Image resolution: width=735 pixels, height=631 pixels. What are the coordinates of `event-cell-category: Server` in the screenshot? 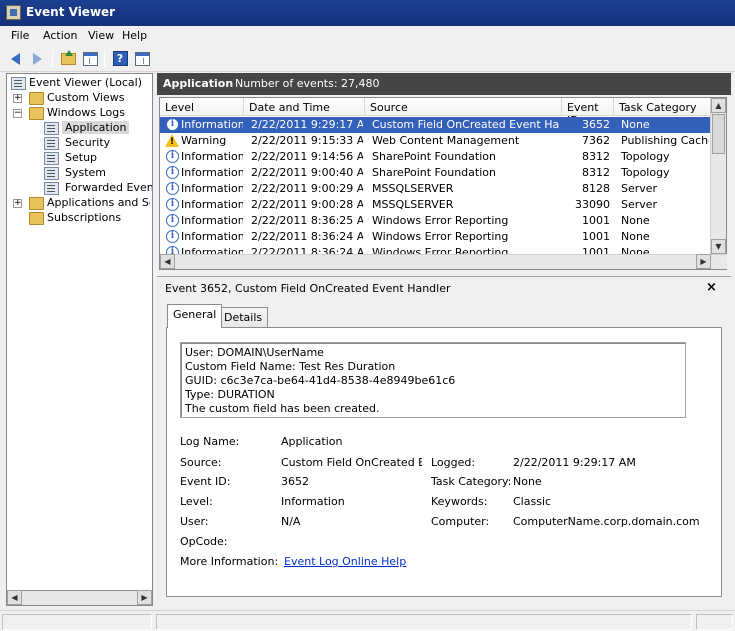 It's located at (639, 204).